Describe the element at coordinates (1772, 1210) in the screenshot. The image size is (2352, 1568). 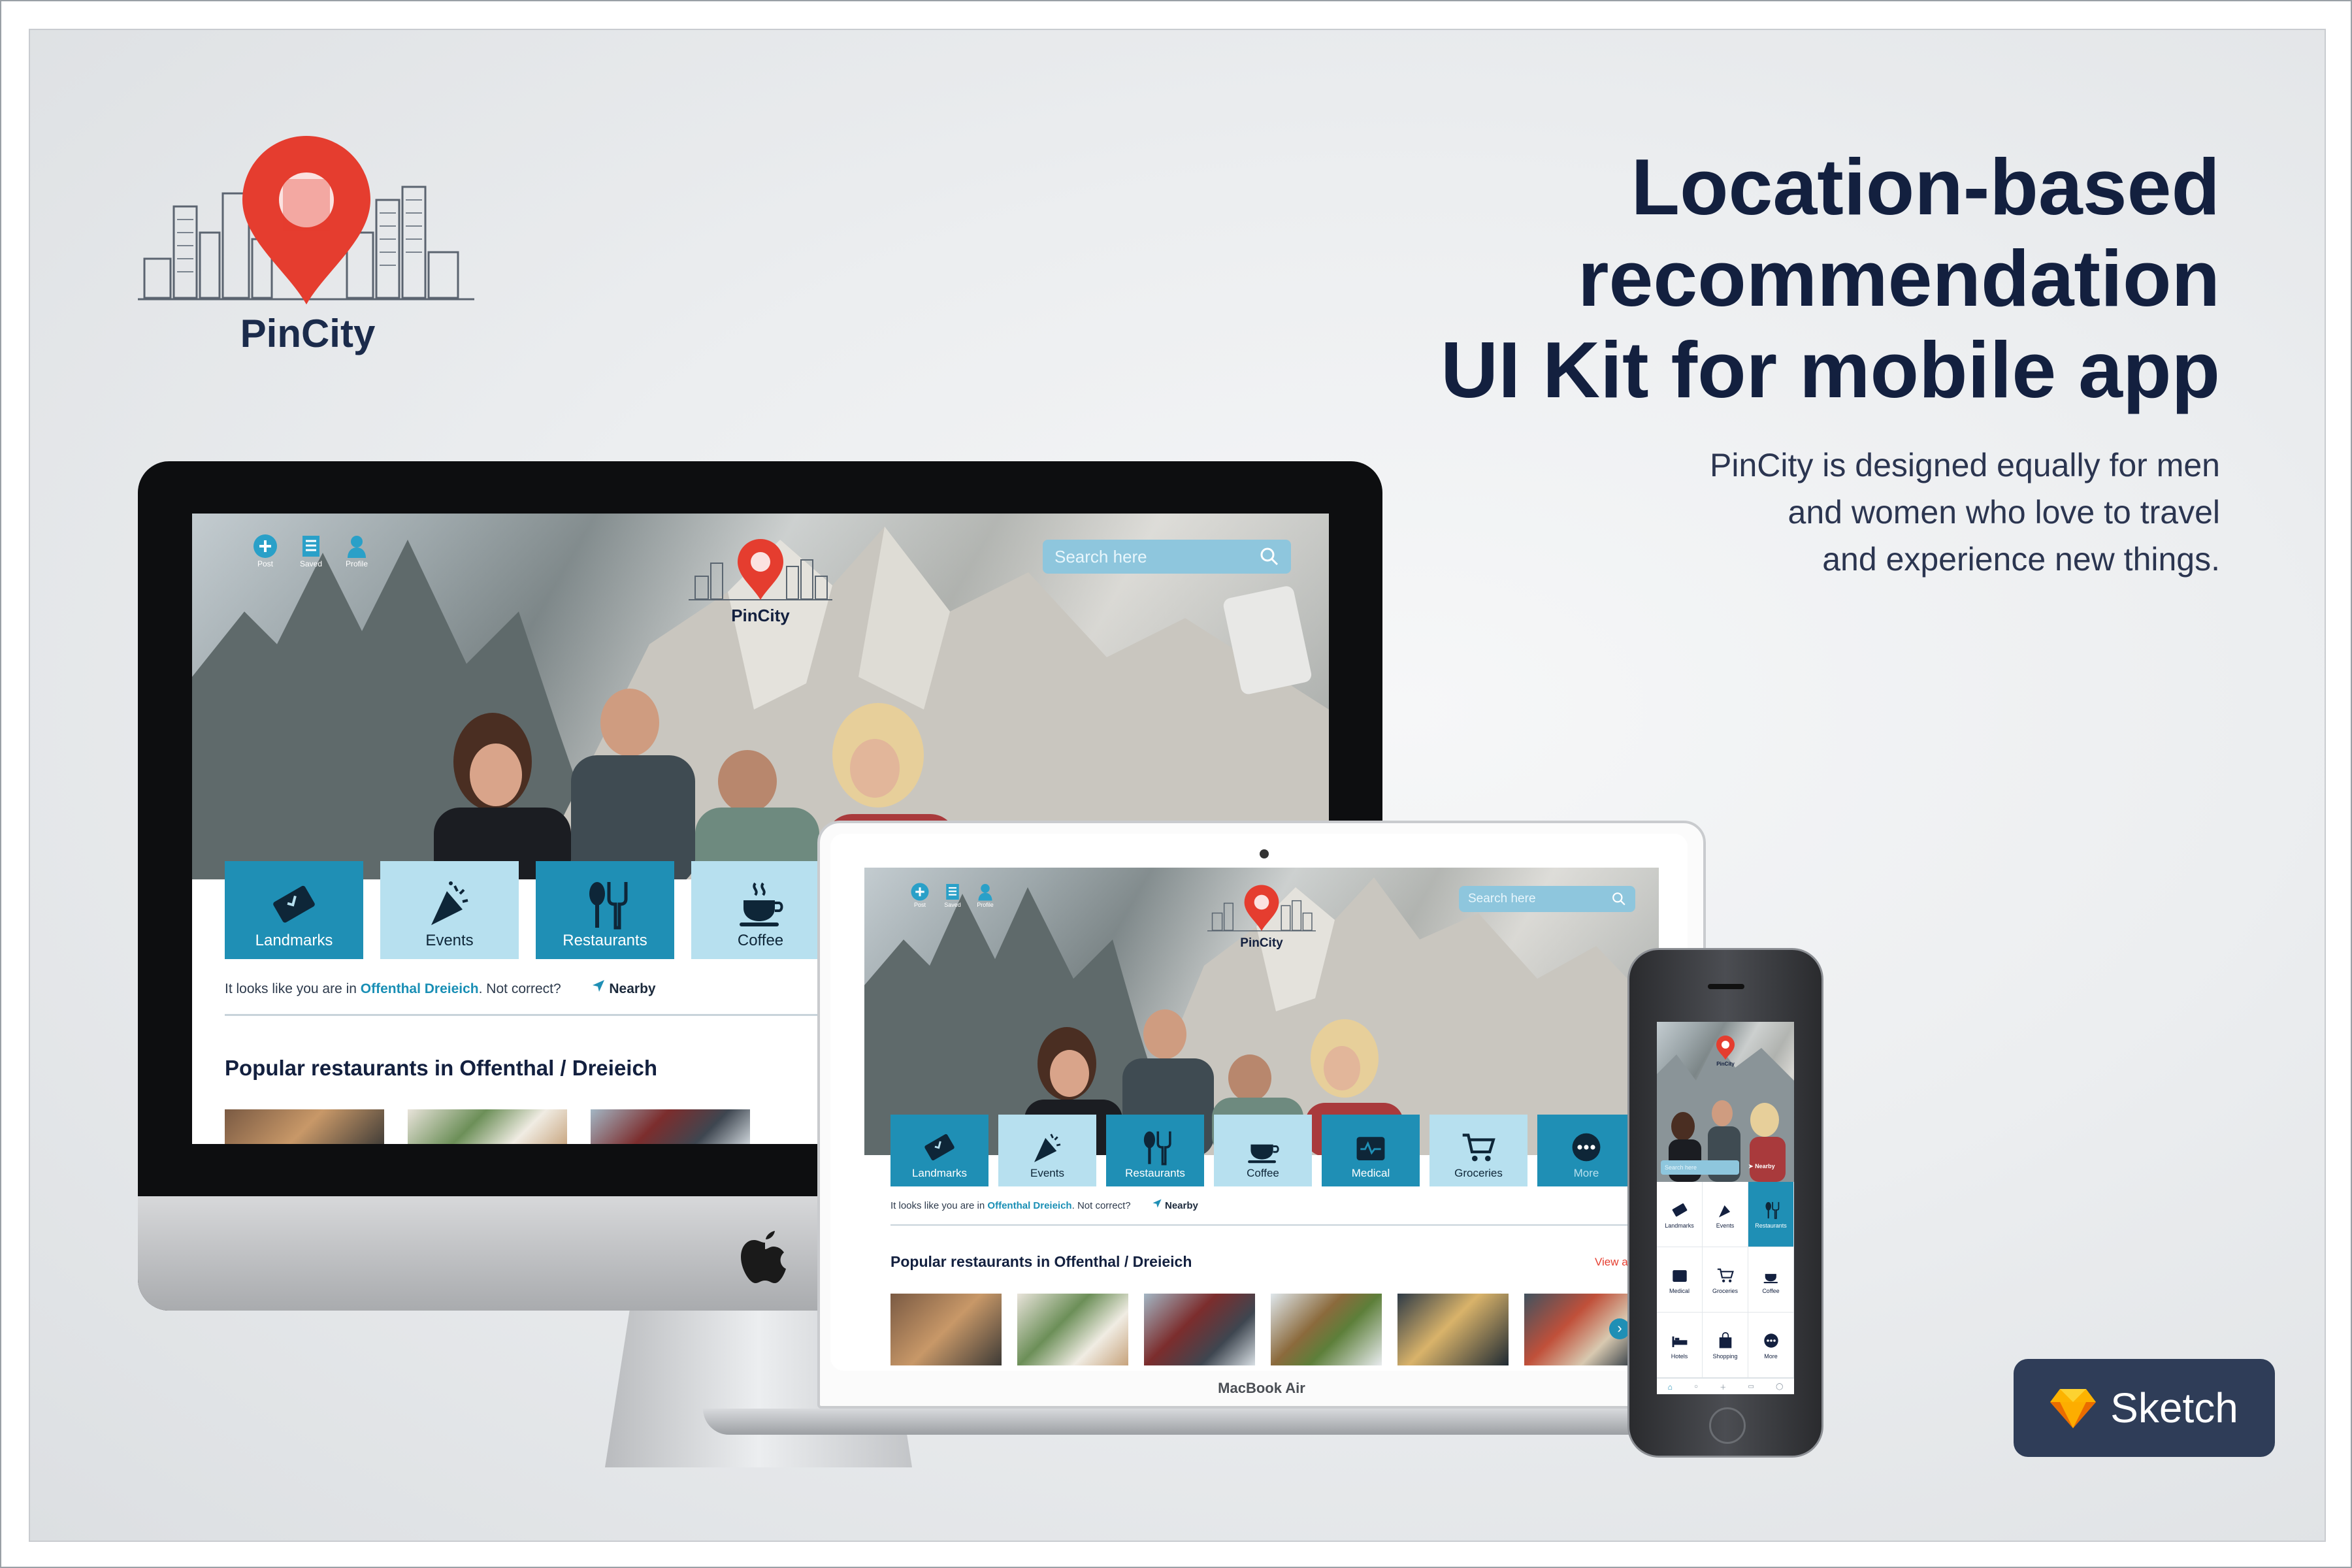
I see `cutlery-icon` at that location.